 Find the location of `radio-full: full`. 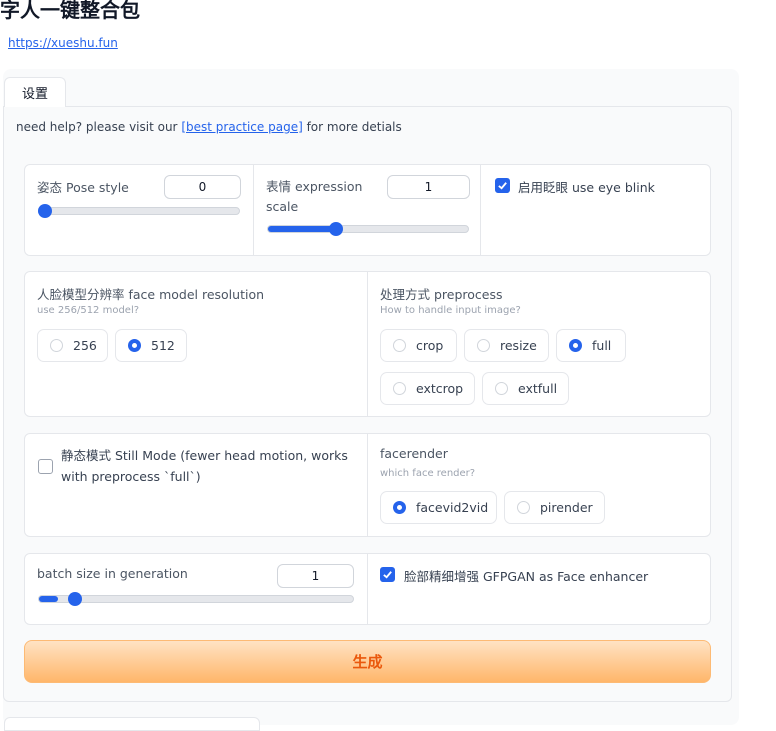

radio-full: full is located at coordinates (591, 345).